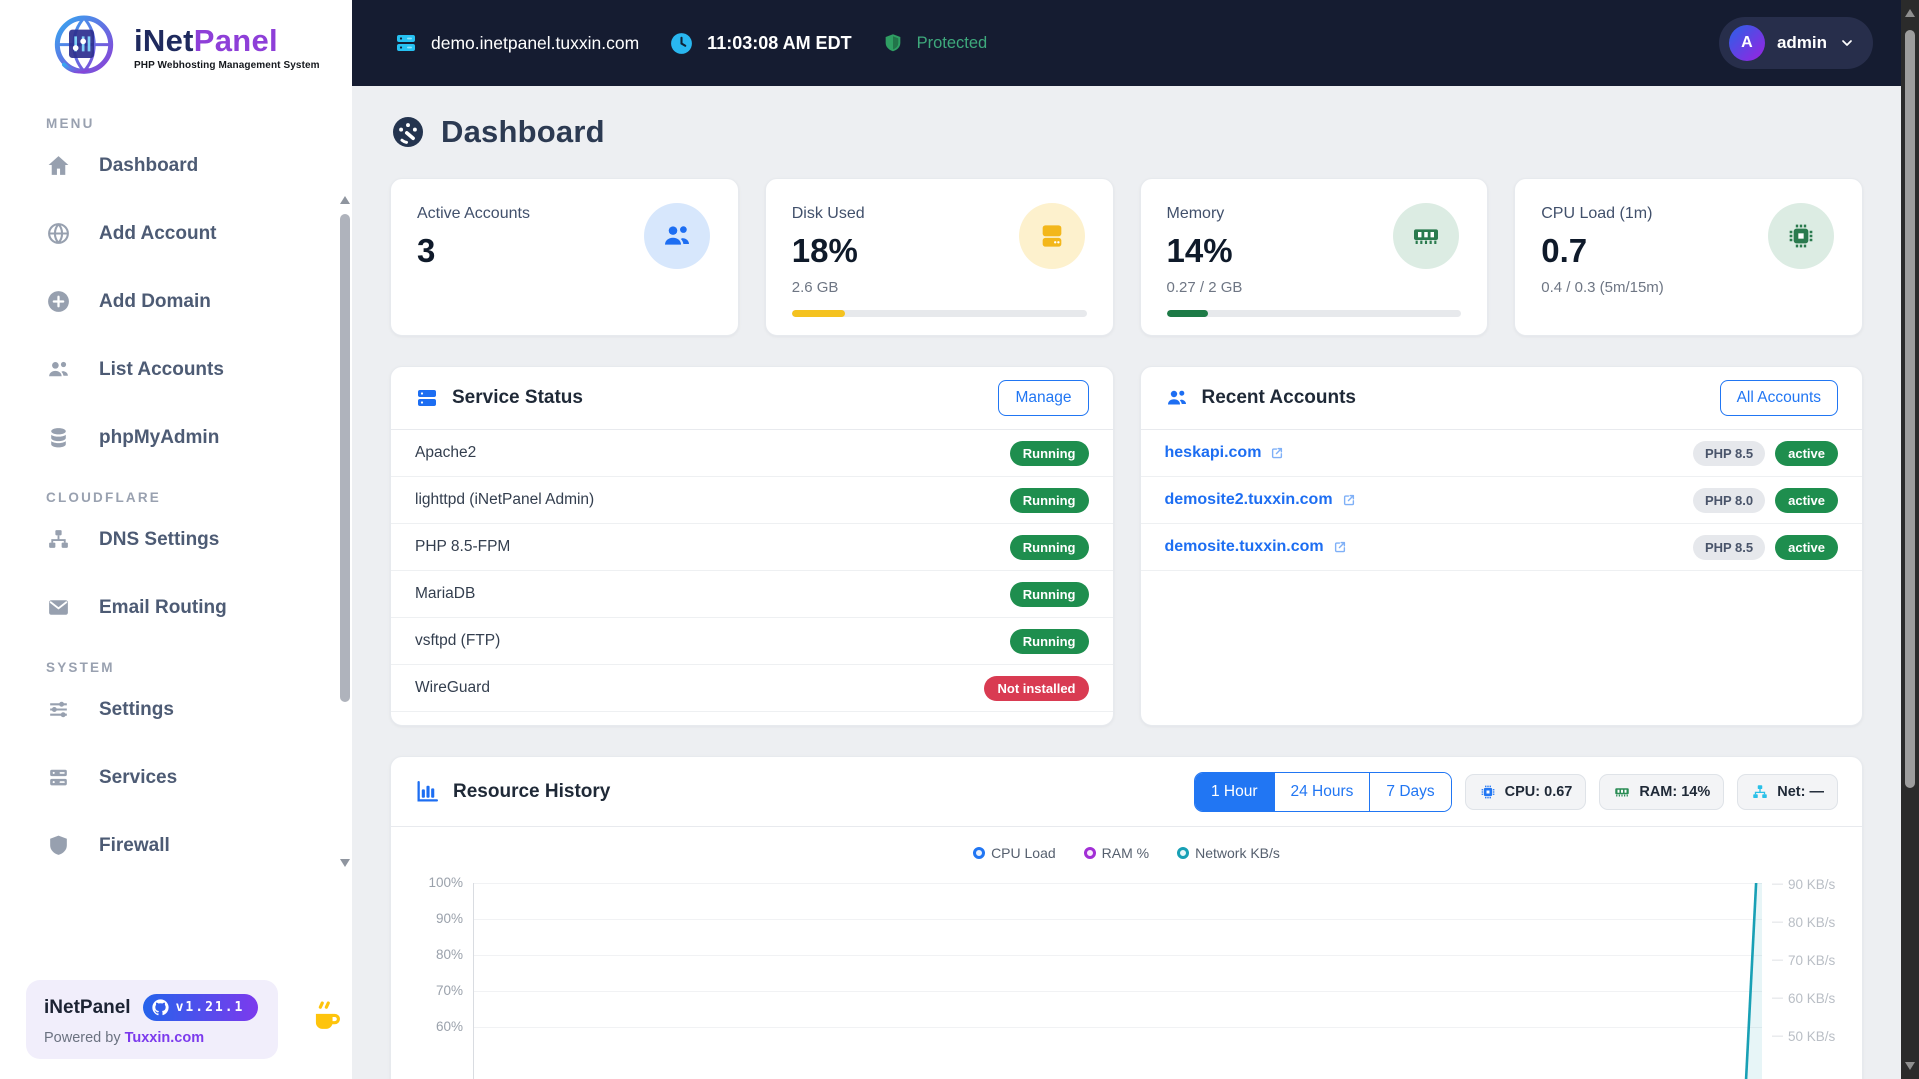 Image resolution: width=1919 pixels, height=1079 pixels. I want to click on sidebar-item-firewall: Firewall, so click(199, 845).